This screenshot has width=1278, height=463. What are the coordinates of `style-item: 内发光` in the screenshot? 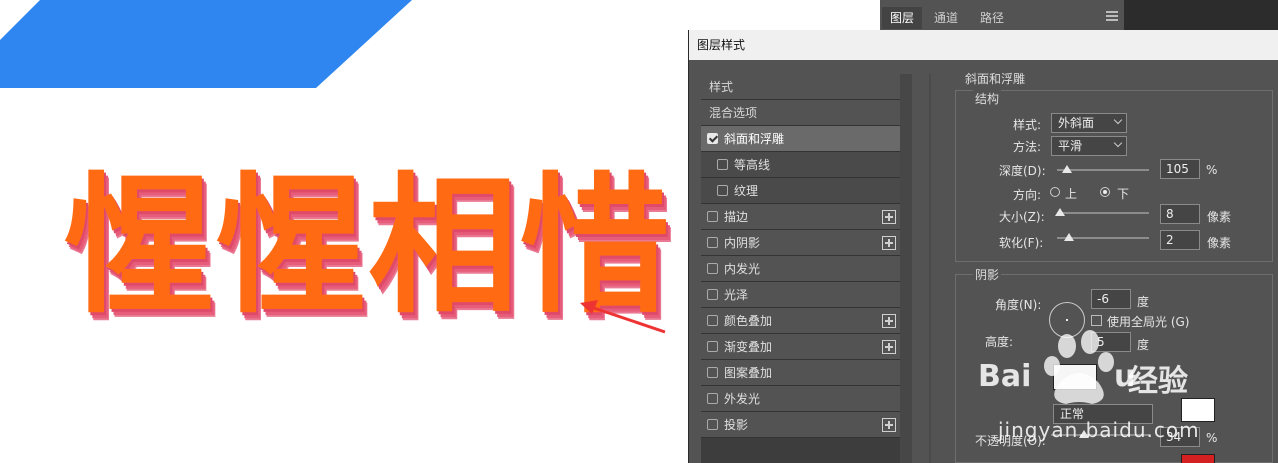 It's located at (800, 269).